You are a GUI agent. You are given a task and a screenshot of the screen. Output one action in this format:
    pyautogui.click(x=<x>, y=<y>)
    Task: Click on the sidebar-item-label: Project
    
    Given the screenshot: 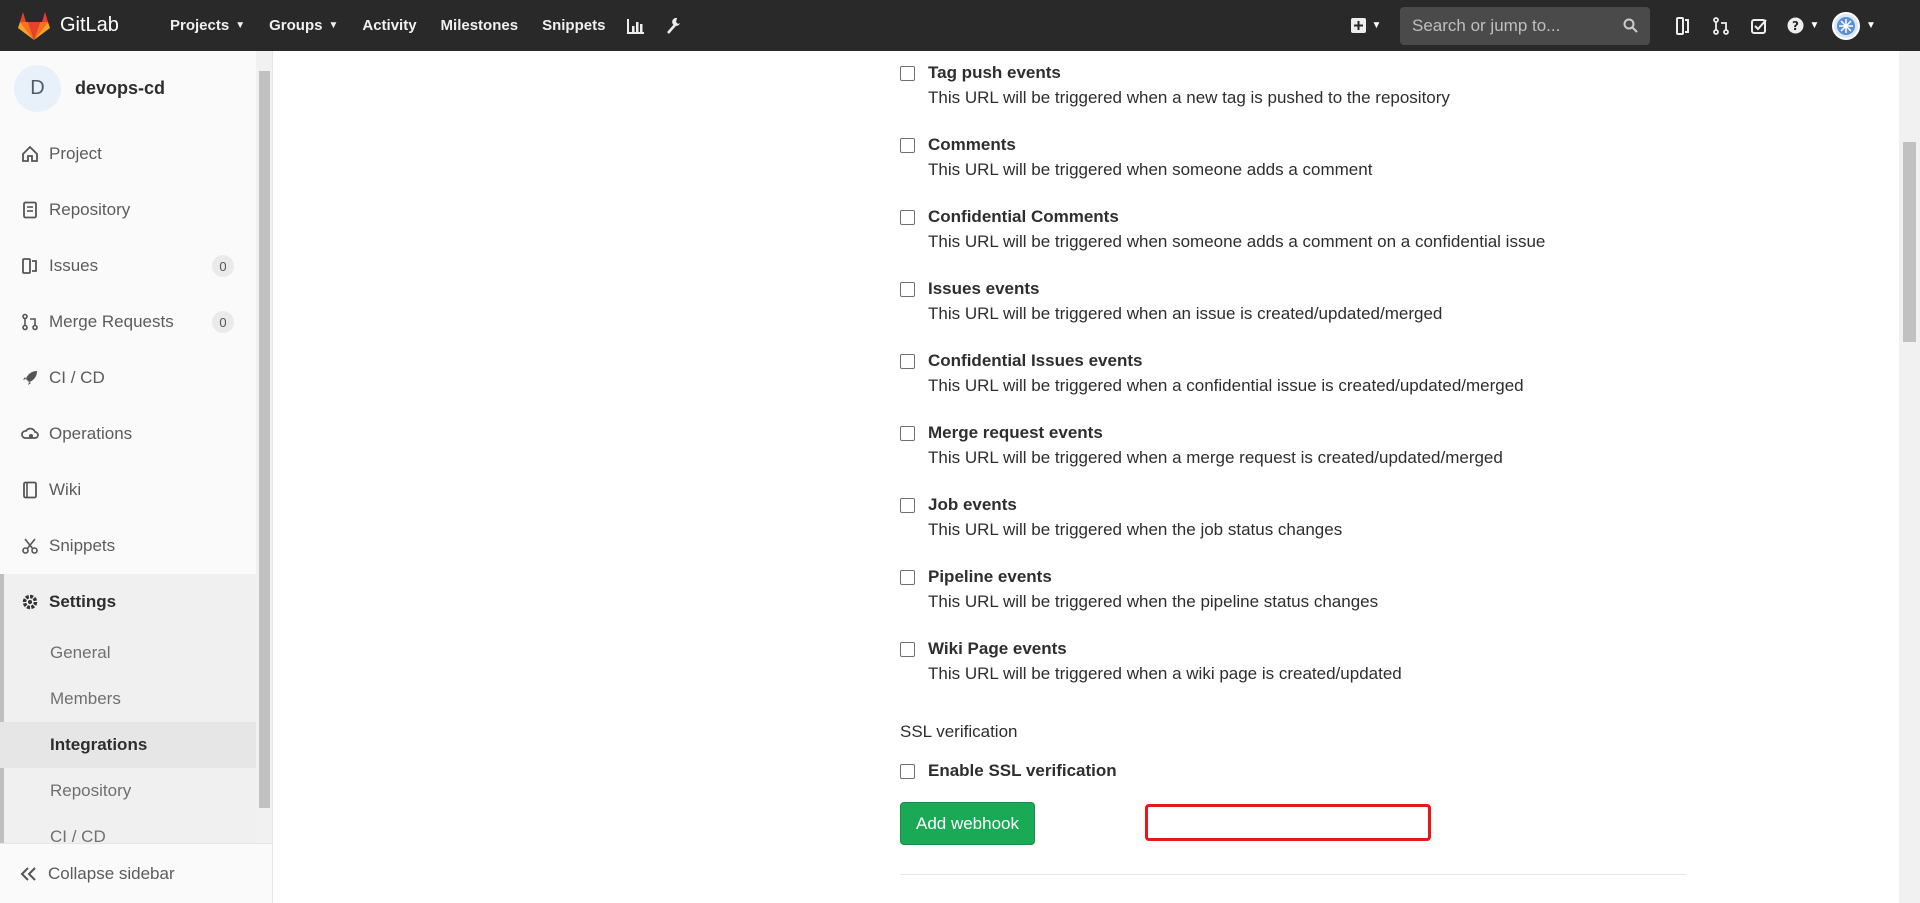 What is the action you would take?
    pyautogui.click(x=75, y=153)
    